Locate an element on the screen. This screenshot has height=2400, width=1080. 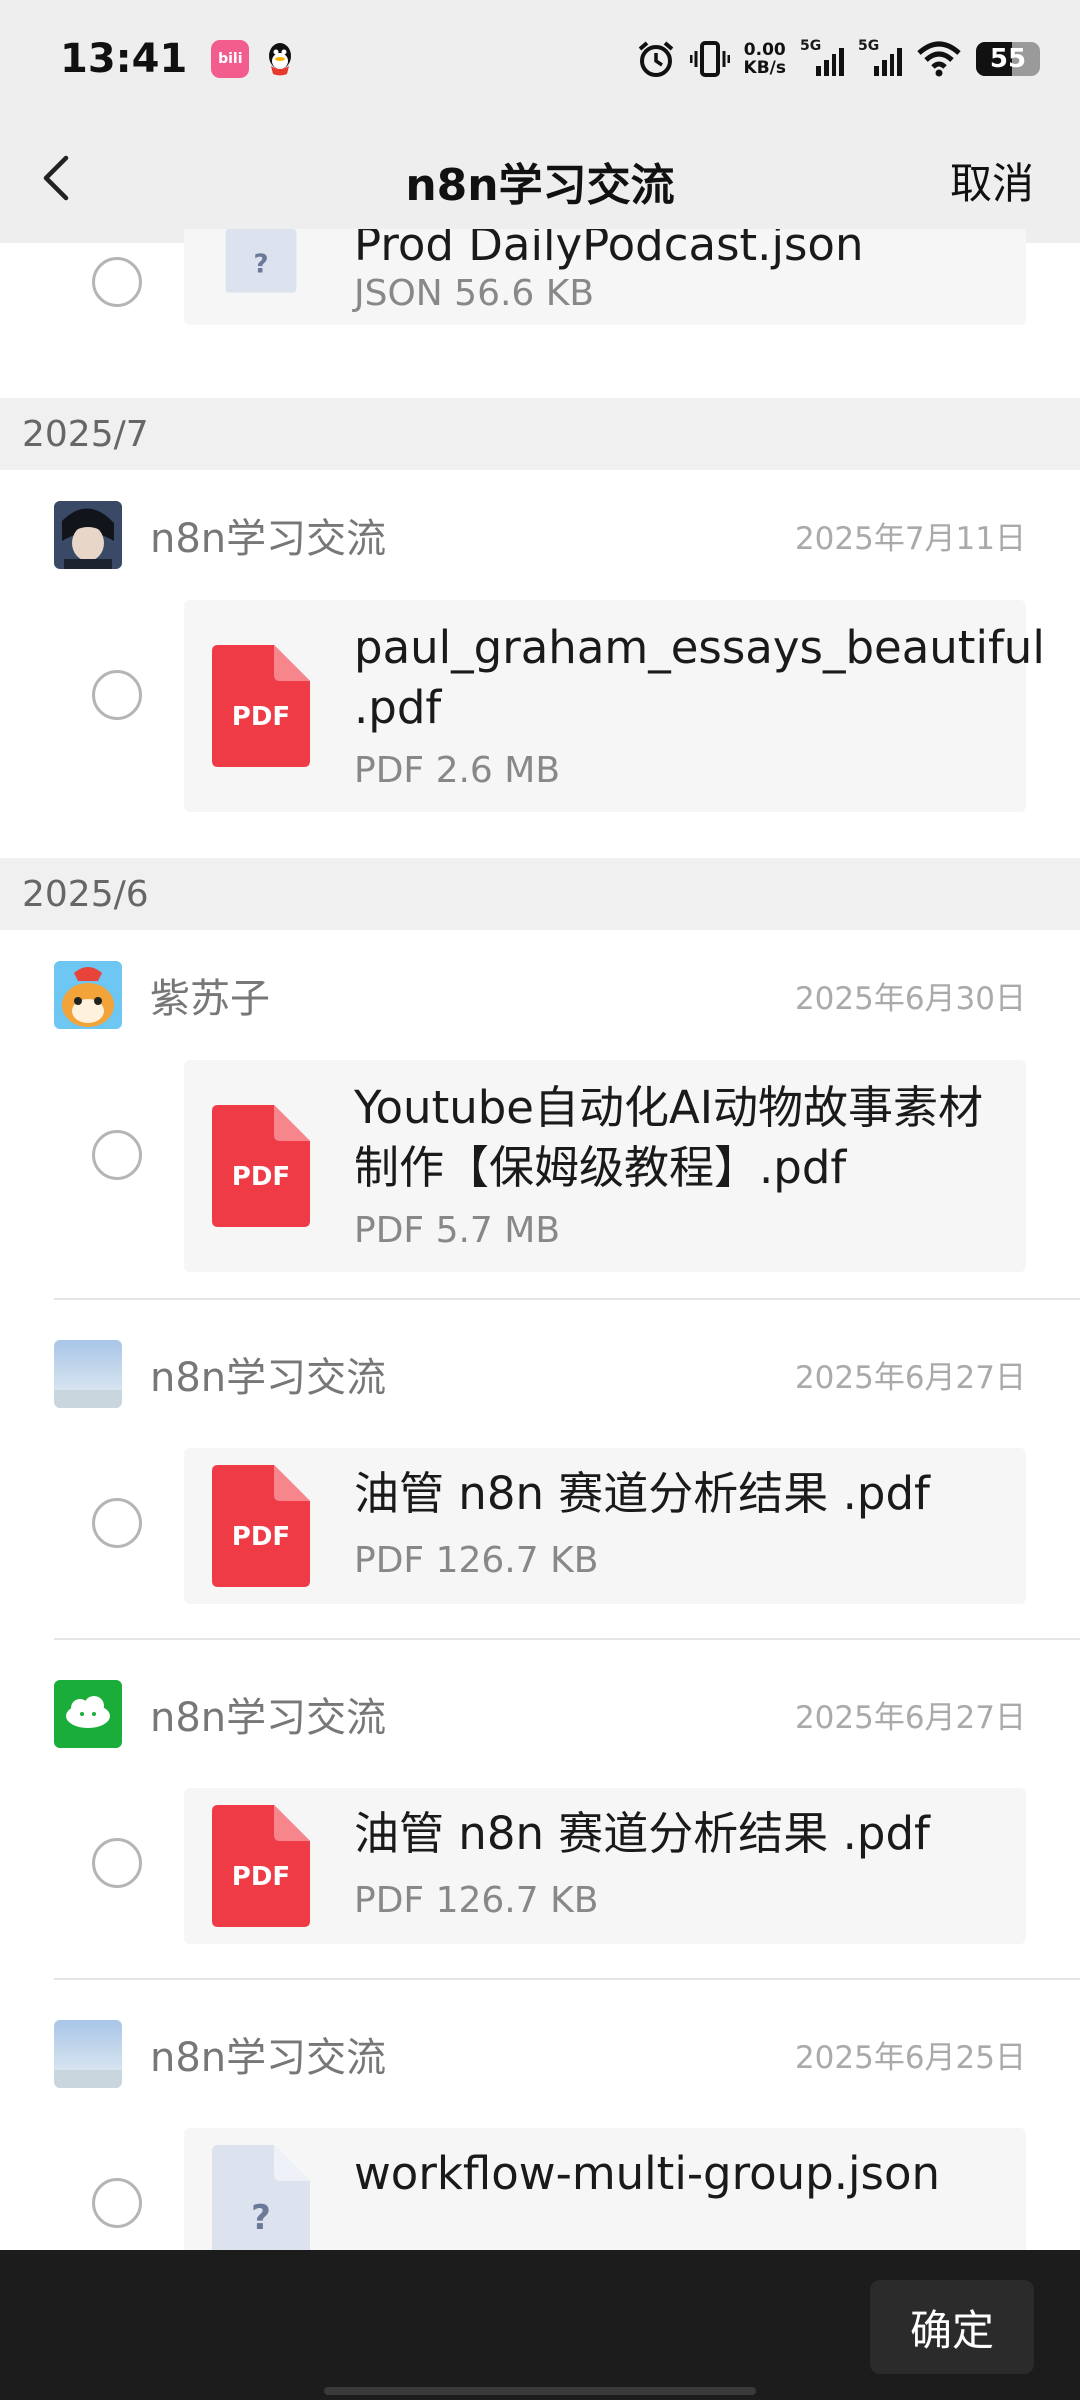
home-indicator is located at coordinates (540, 2391).